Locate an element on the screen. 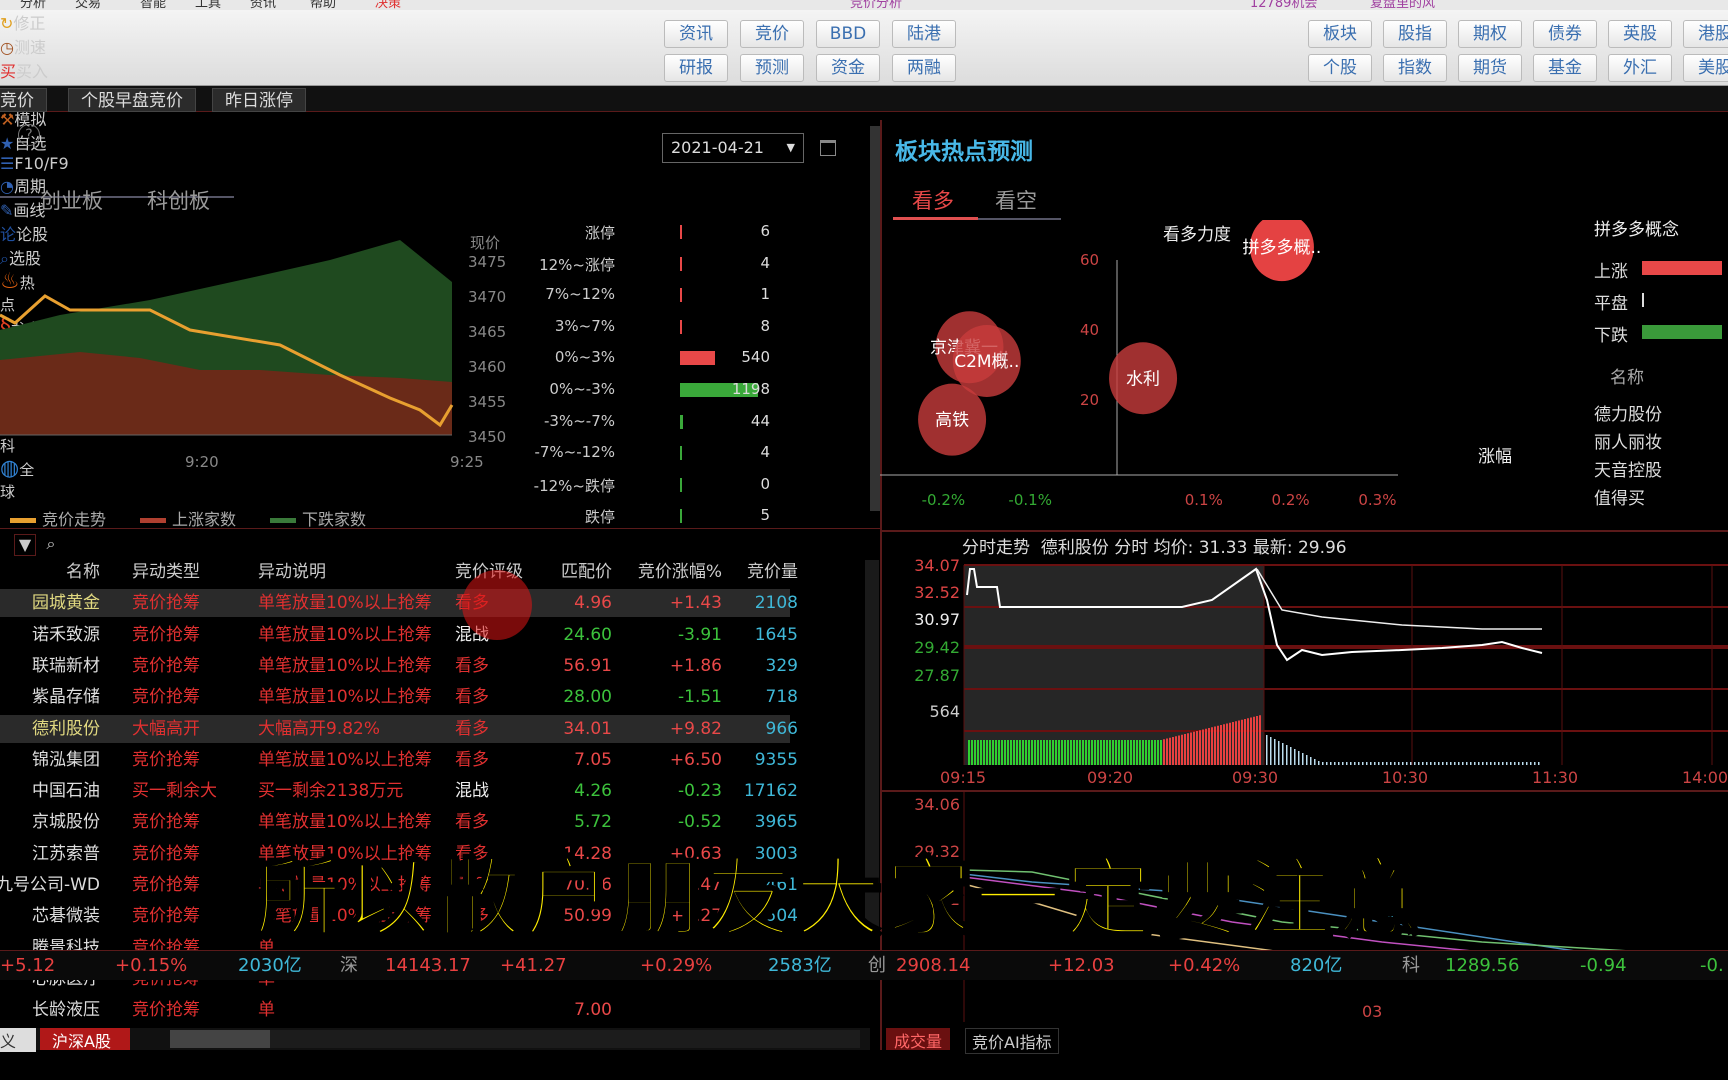  table-row: 德利股份 大幅高开 大幅高开9.82% 看多 34.01 +9.82 966 is located at coordinates (399, 728).